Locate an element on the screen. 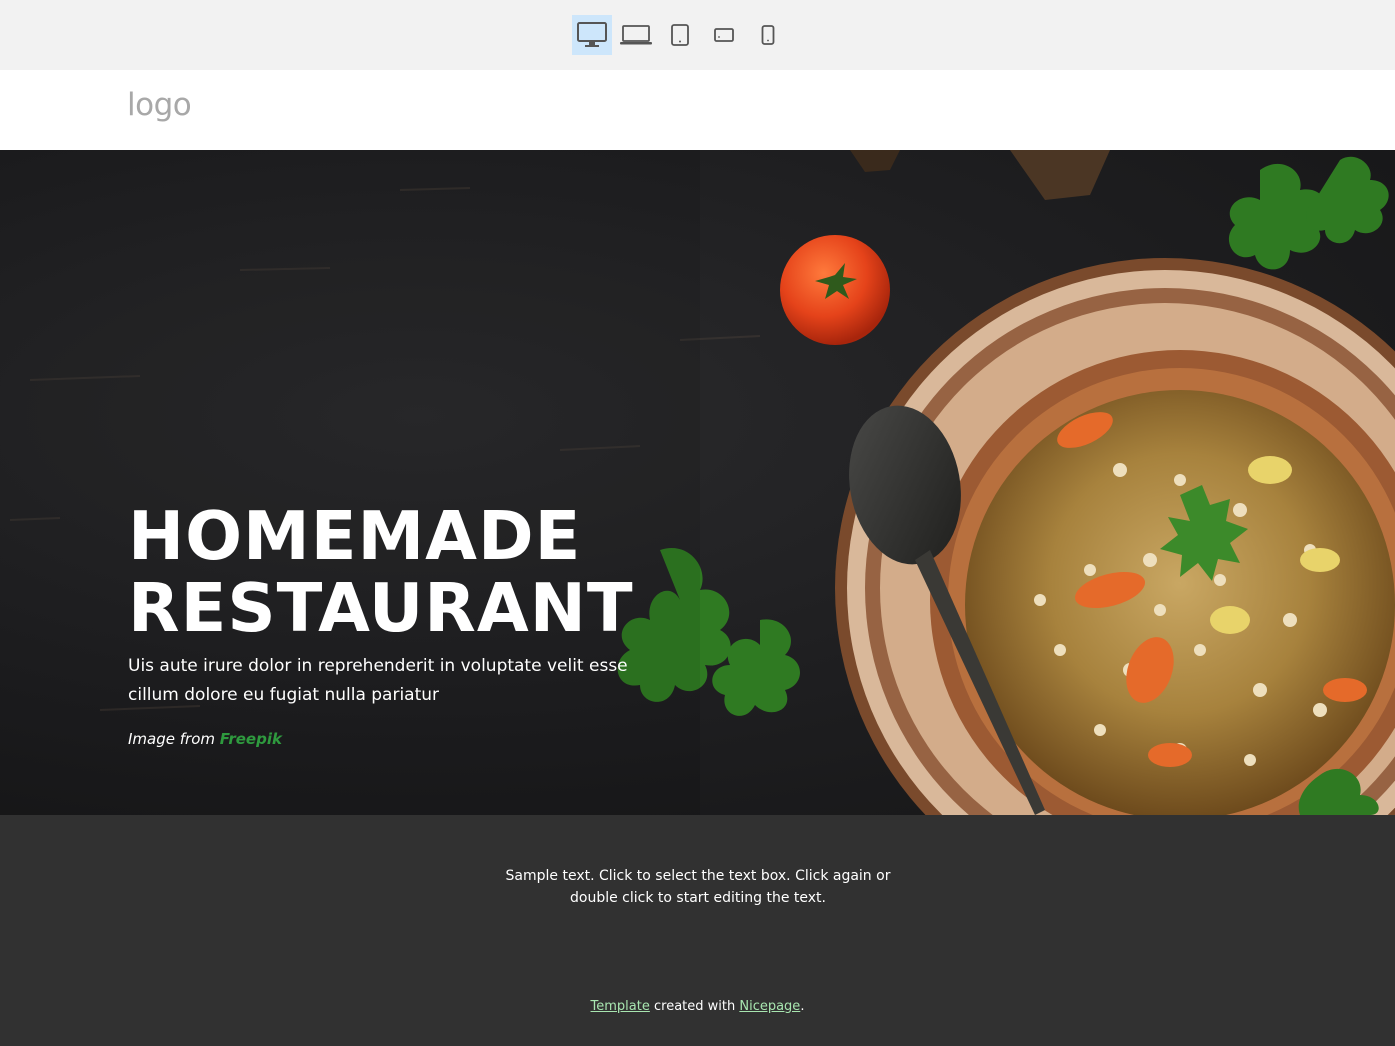  desktop-view-button is located at coordinates (592, 35).